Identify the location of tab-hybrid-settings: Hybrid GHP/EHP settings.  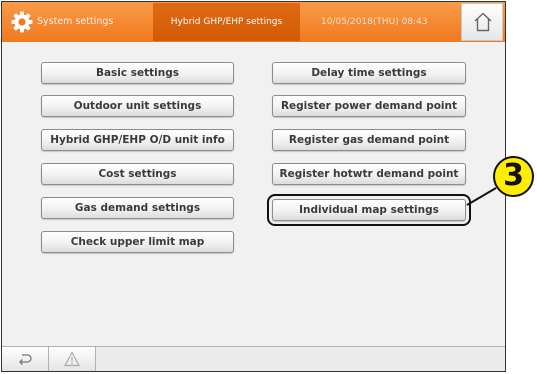
(226, 22).